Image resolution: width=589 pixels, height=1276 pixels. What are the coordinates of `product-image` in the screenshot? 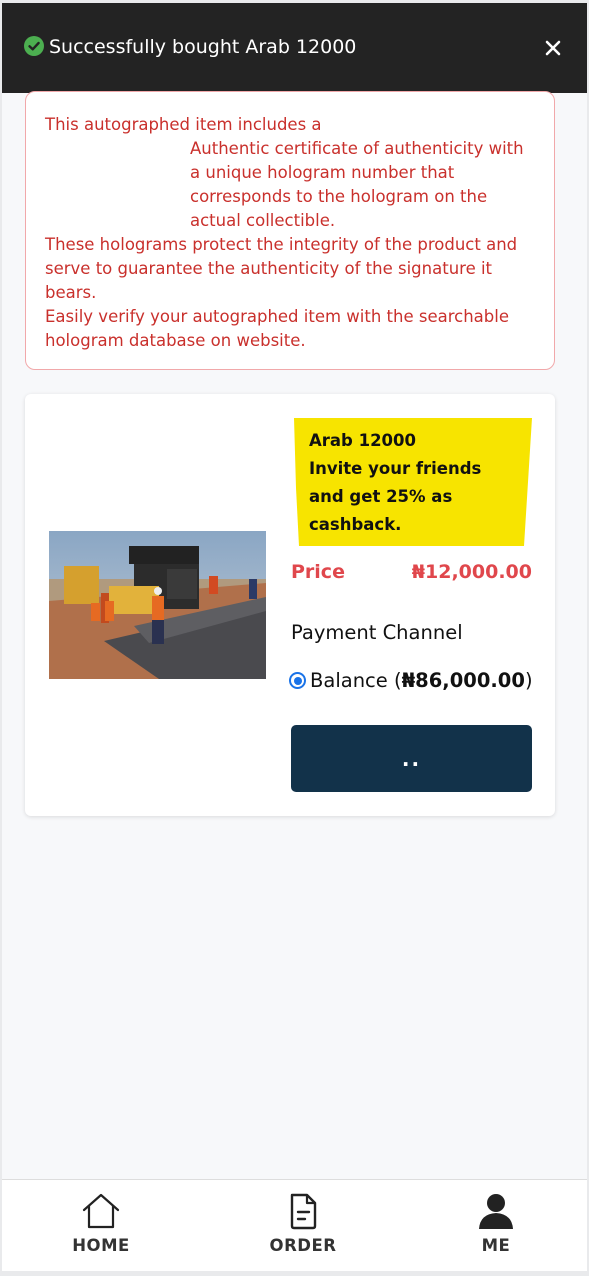 It's located at (157, 605).